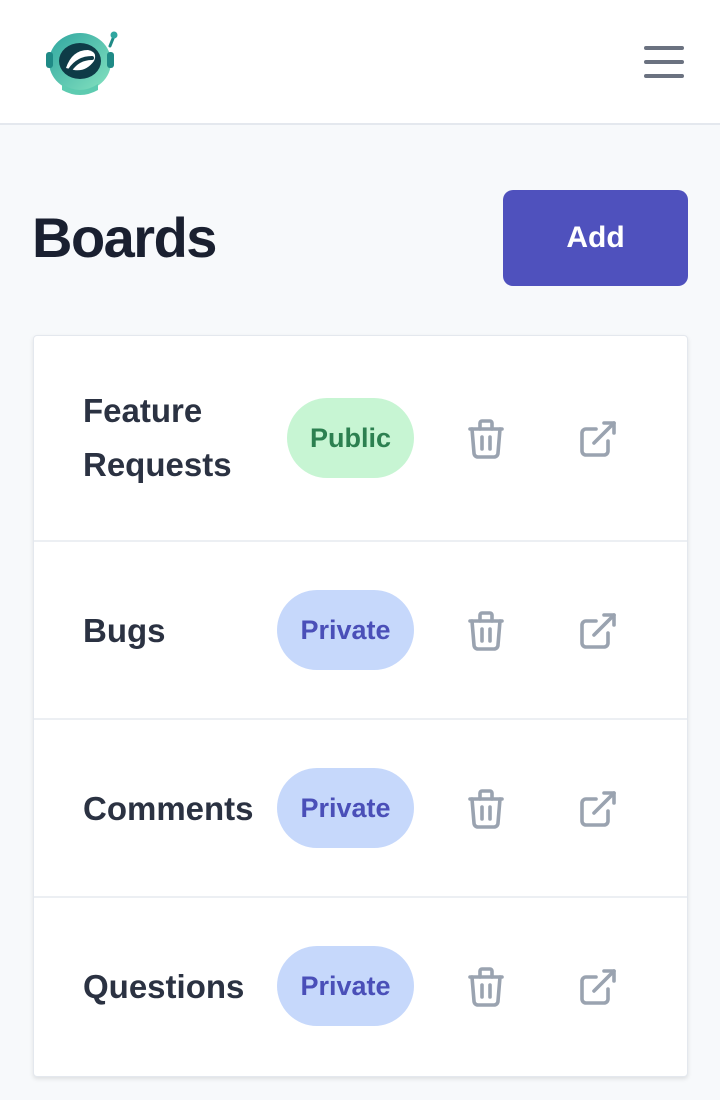 This screenshot has width=720, height=1100. Describe the element at coordinates (183, 438) in the screenshot. I see `board-name: Feature Requests` at that location.